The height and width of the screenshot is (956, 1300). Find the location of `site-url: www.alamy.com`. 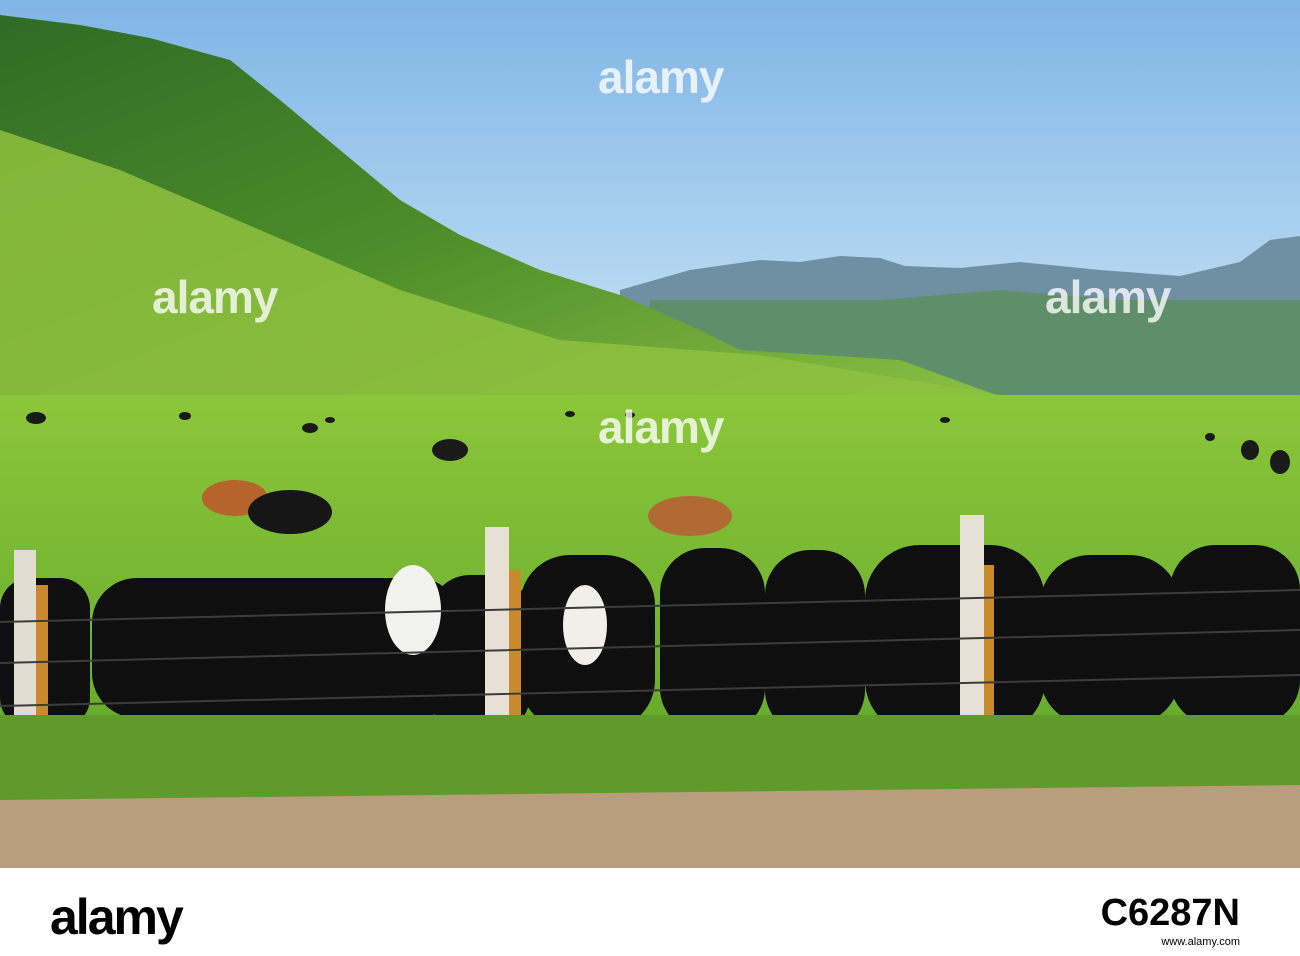

site-url: www.alamy.com is located at coordinates (1200, 942).